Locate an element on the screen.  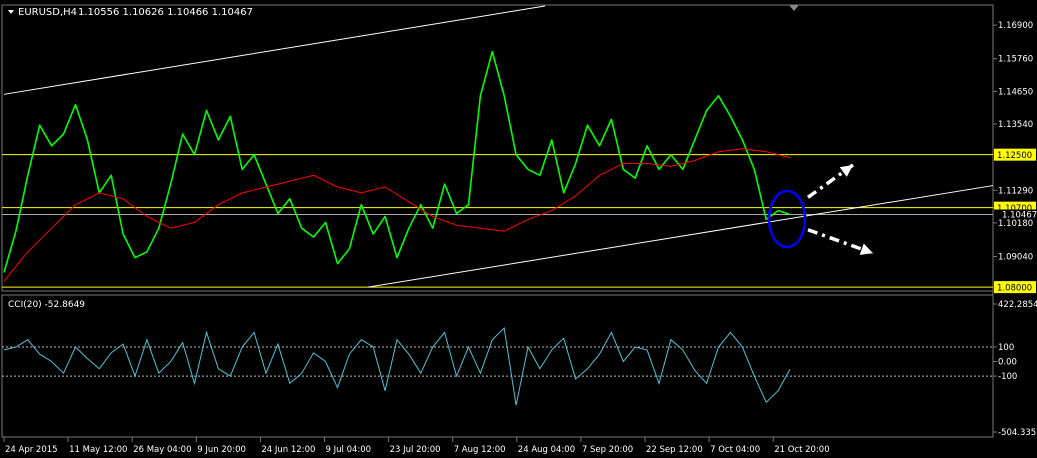
time-tick-label: 7 Oct 04:00 is located at coordinates (735, 450).